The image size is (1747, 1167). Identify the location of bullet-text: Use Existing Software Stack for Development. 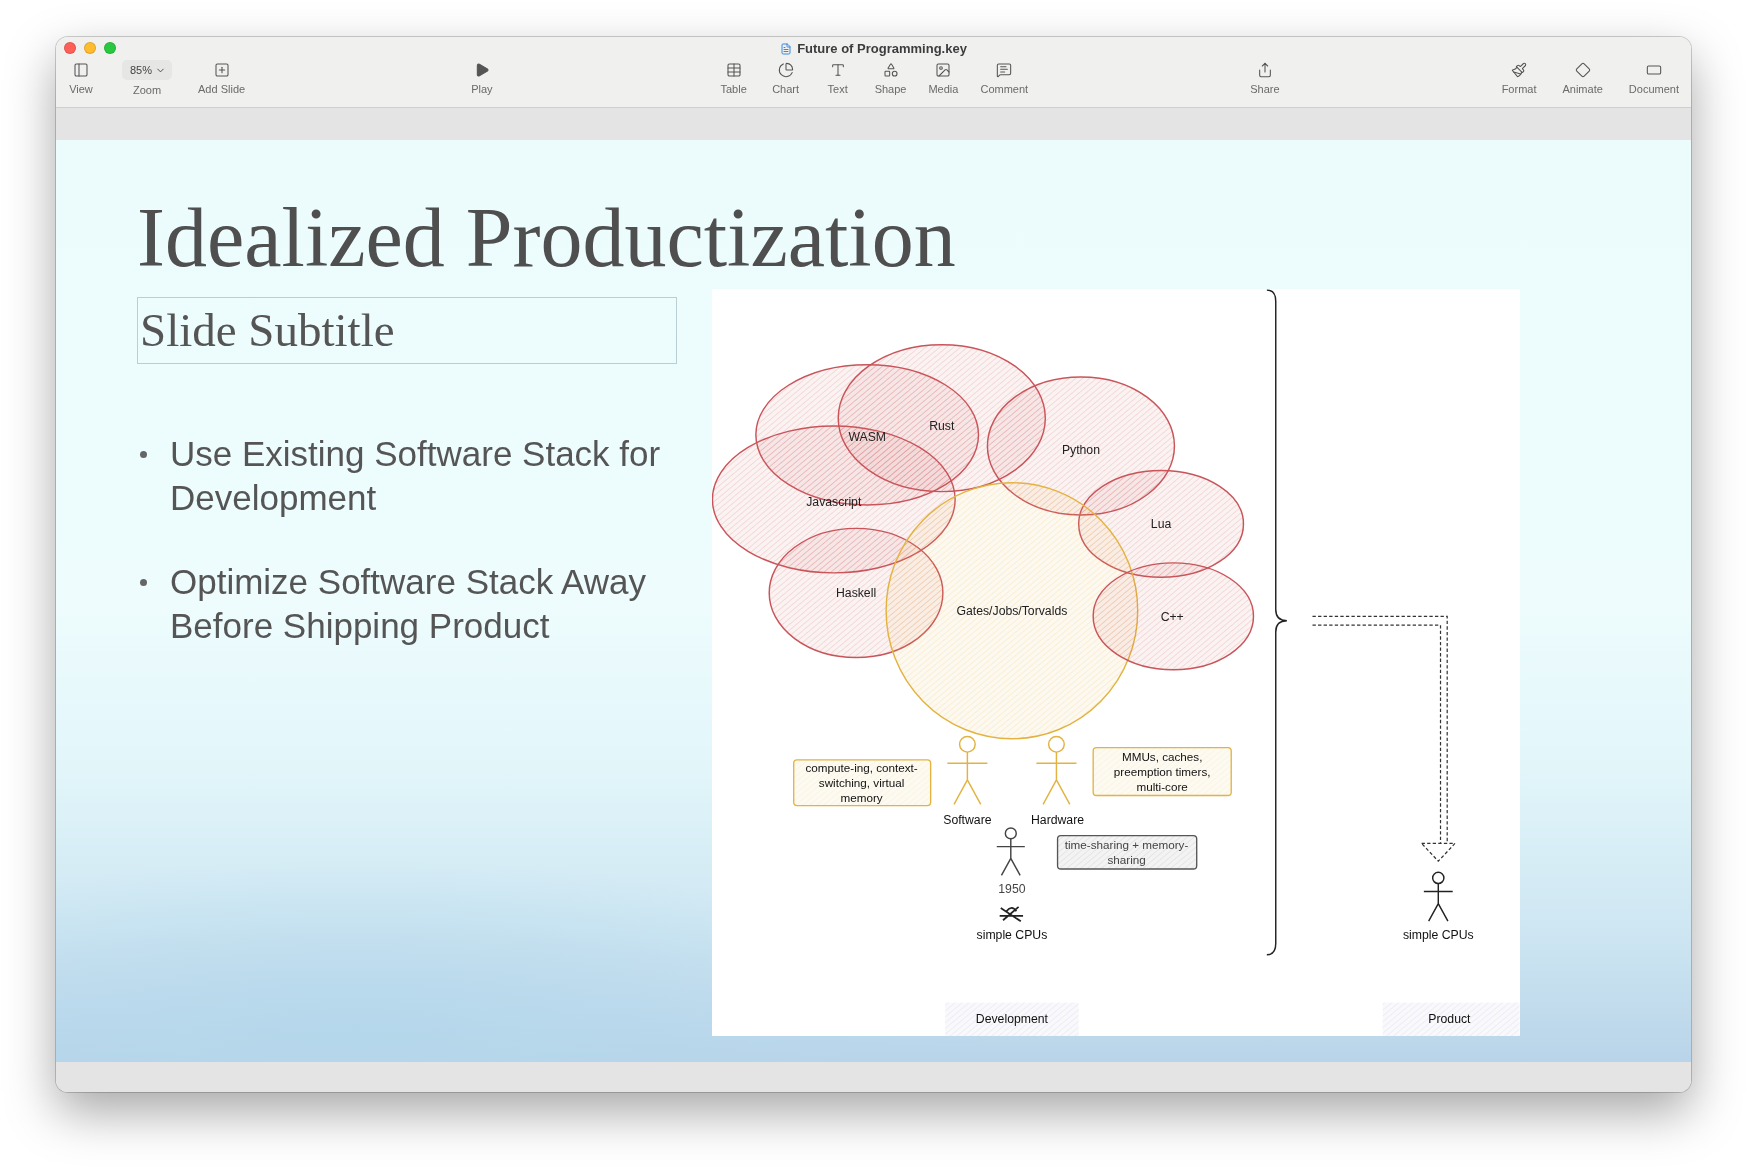
(420, 476).